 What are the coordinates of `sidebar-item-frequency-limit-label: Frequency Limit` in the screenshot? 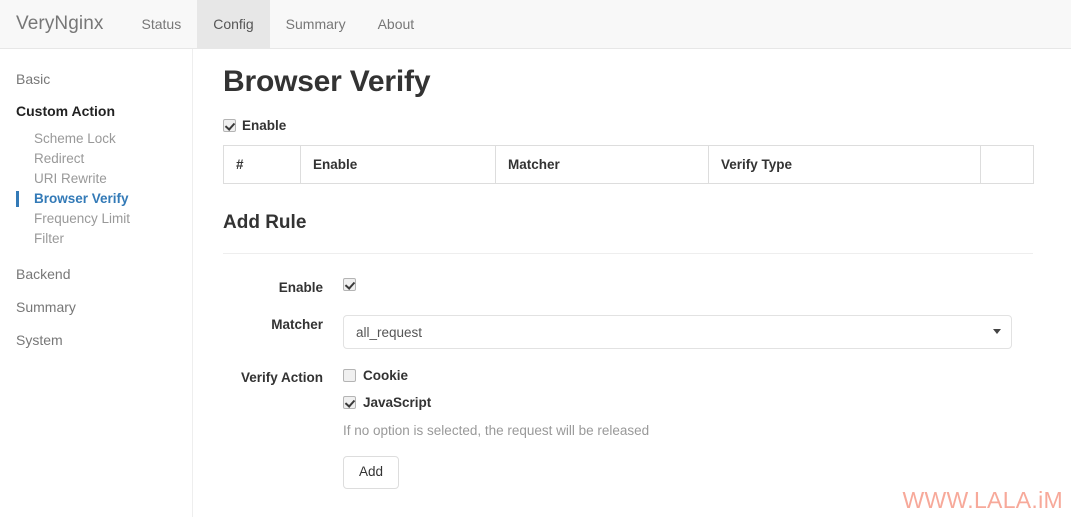 It's located at (82, 218).